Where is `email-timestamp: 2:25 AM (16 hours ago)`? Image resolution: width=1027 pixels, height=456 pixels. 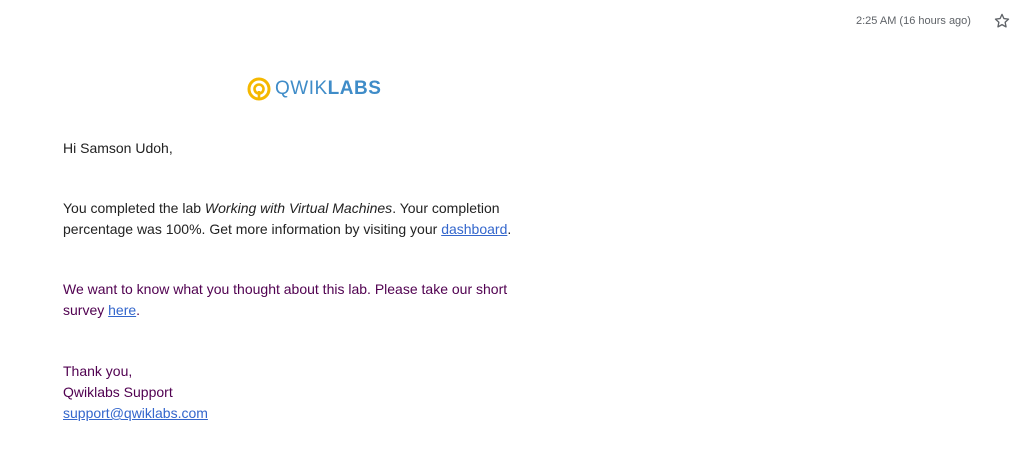
email-timestamp: 2:25 AM (16 hours ago) is located at coordinates (913, 21).